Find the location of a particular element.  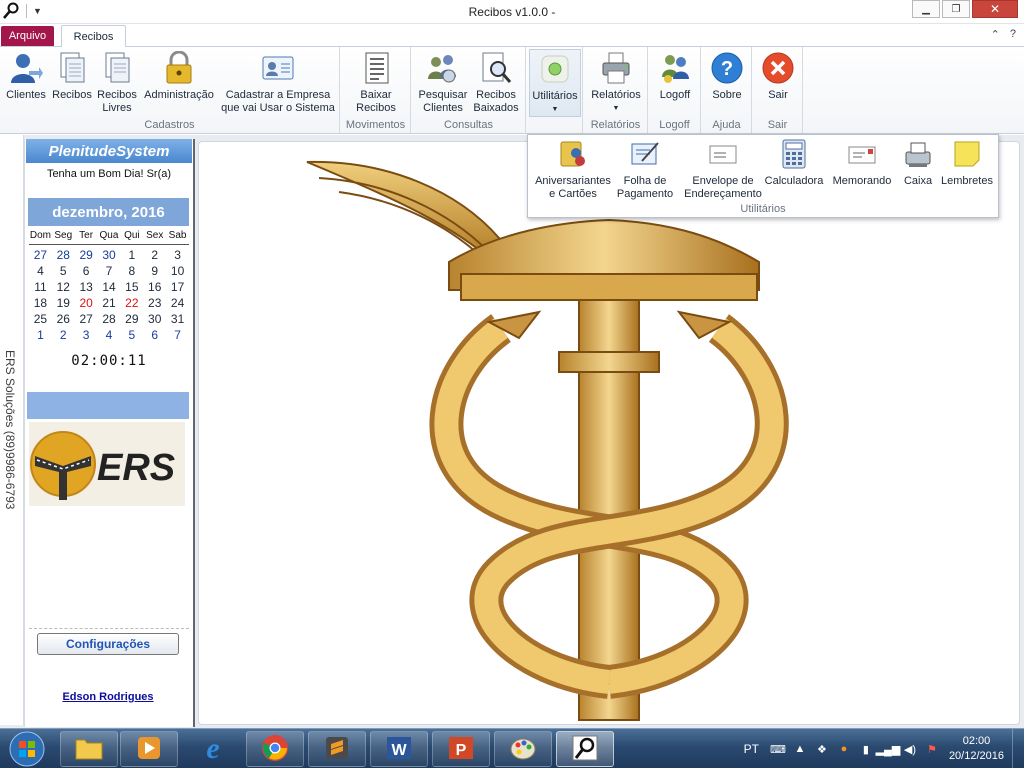

calendar-day: 21 is located at coordinates (109, 303).